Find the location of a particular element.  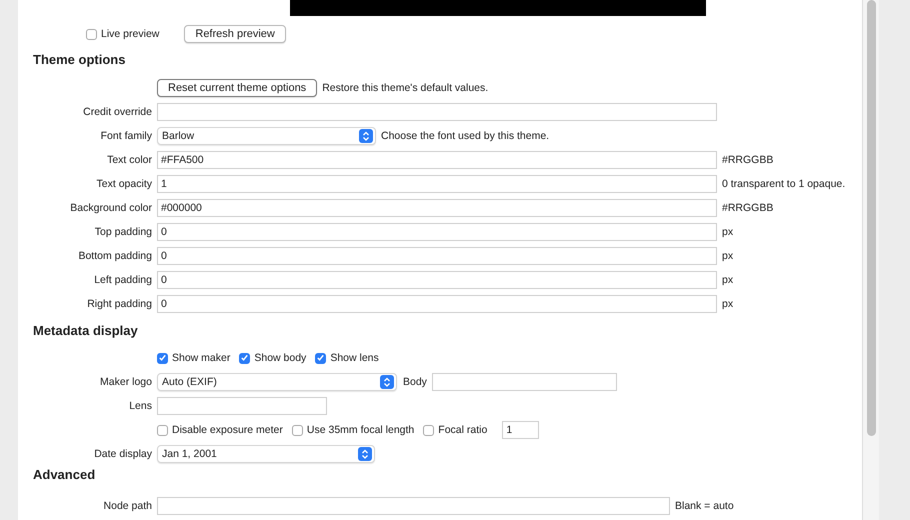

maker-logo-select: Auto (EXIF) is located at coordinates (277, 382).